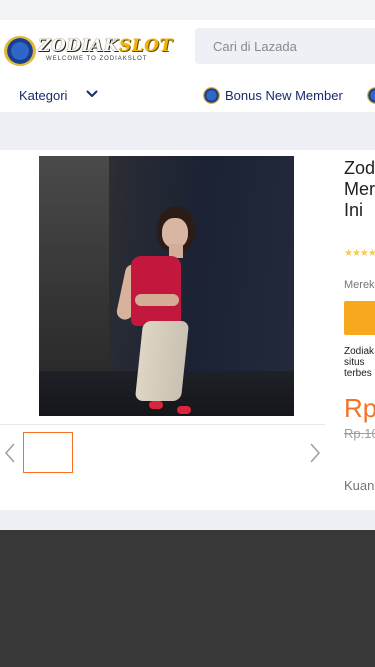 Image resolution: width=375 pixels, height=667 pixels. What do you see at coordinates (187, 95) in the screenshot?
I see `nav-bar: Kategori Bonus New Member` at bounding box center [187, 95].